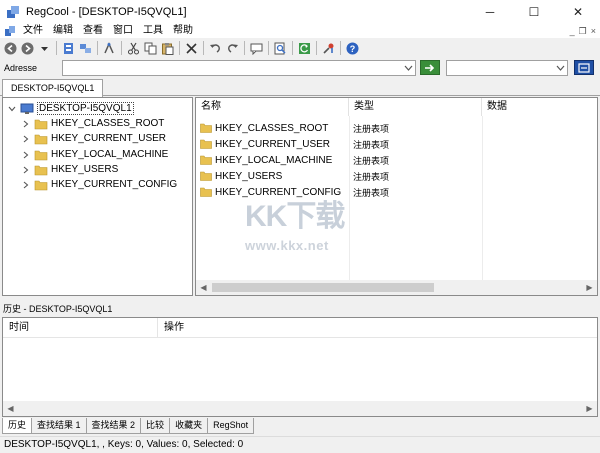 This screenshot has height=453, width=600. What do you see at coordinates (99, 184) in the screenshot?
I see `tree-node: HKEY_CURRENT_CONFIG` at bounding box center [99, 184].